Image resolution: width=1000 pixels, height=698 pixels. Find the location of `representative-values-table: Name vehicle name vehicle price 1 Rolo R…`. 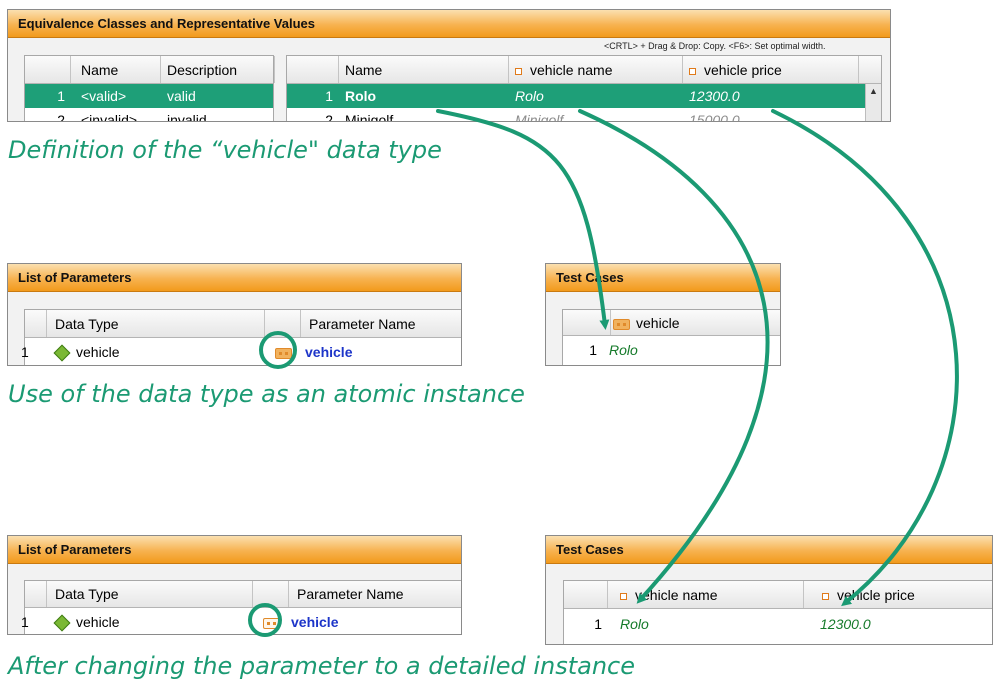

representative-values-table: Name vehicle name vehicle price 1 Rolo R… is located at coordinates (584, 88).